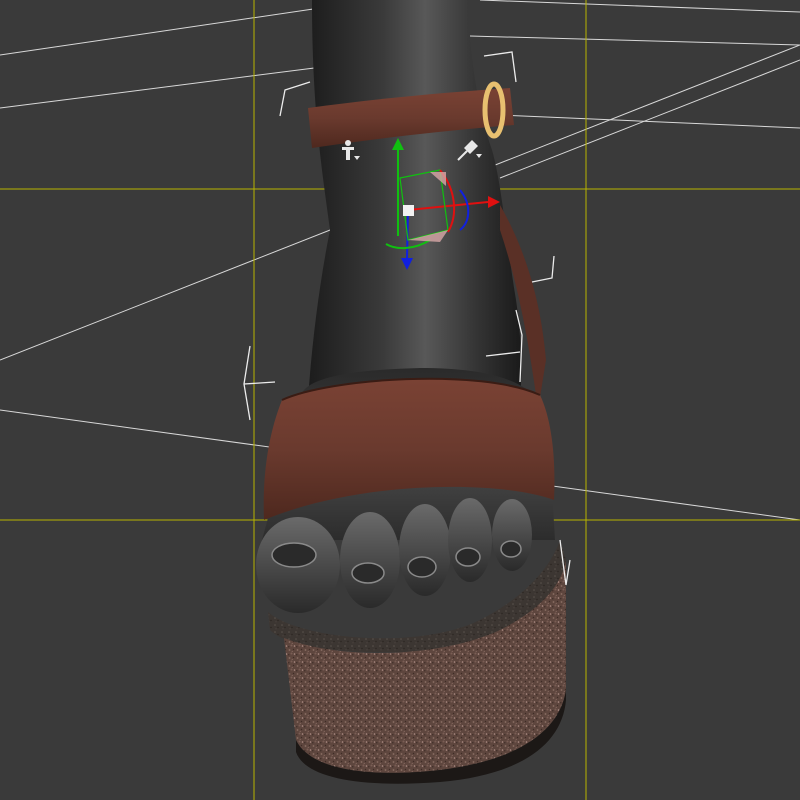 This screenshot has height=800, width=800. I want to click on third-toe, so click(425, 550).